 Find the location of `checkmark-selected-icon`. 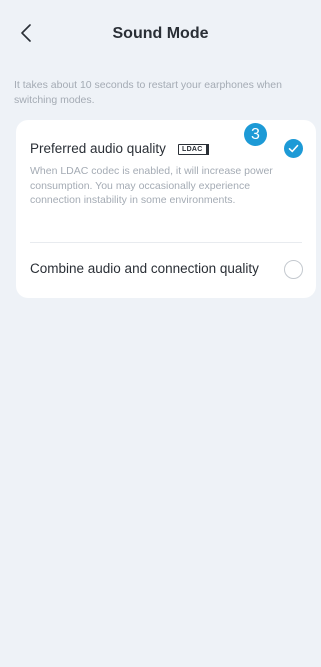

checkmark-selected-icon is located at coordinates (293, 148).